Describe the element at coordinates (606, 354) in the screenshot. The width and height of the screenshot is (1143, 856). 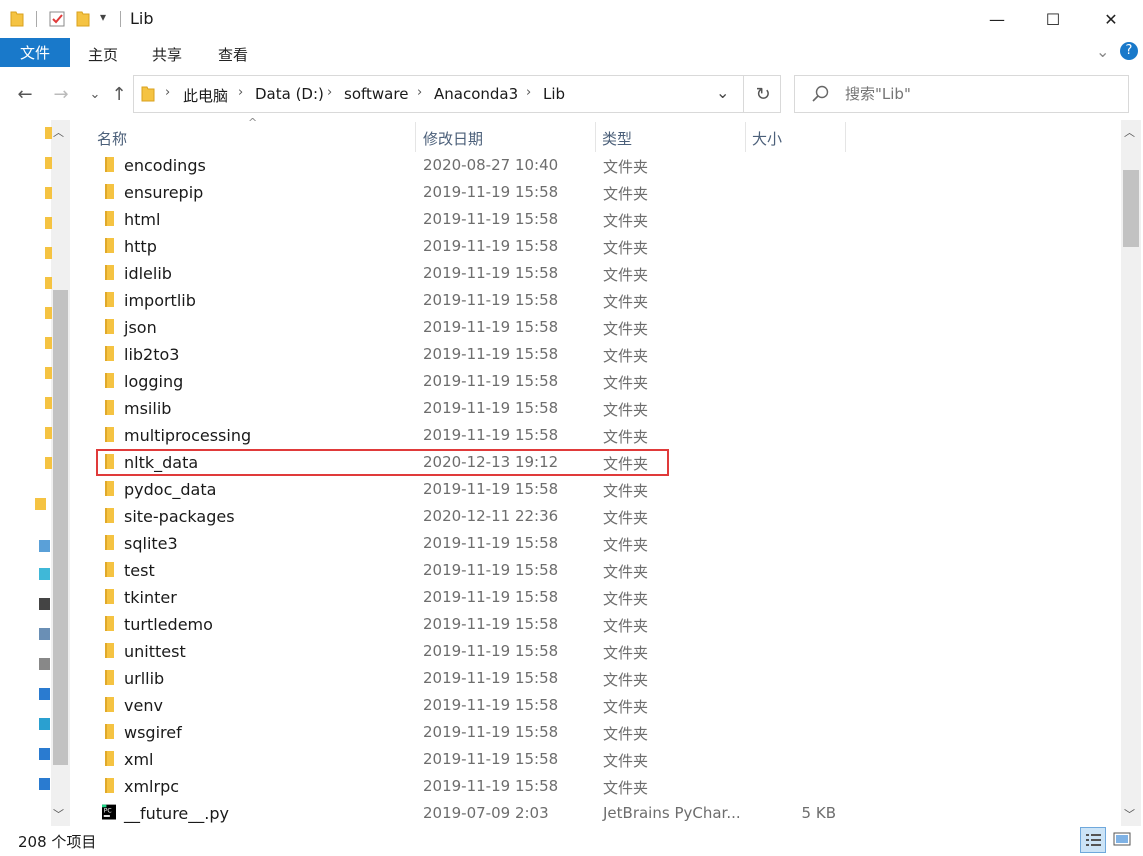
I see `table-row: lib2to3 2019-11-19 15:58 文件夹` at that location.